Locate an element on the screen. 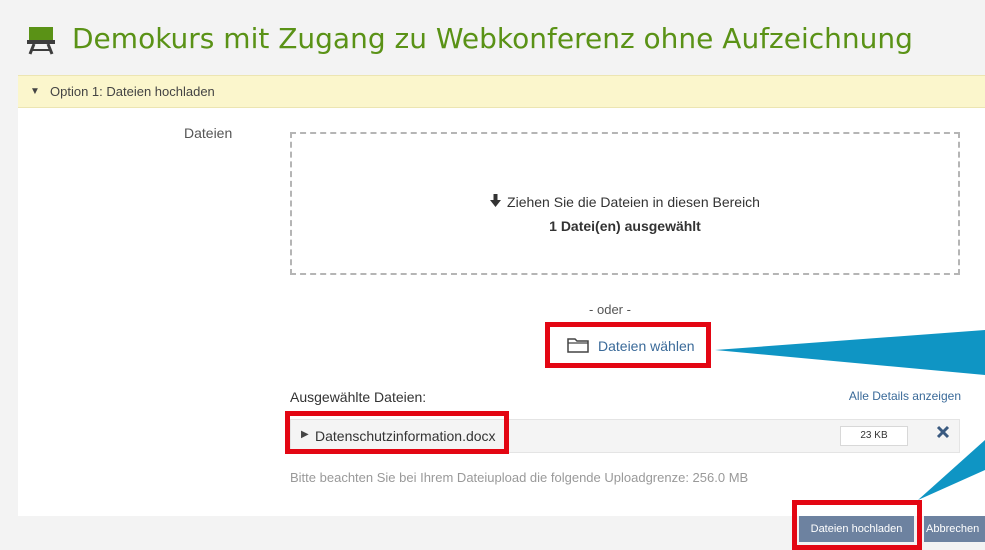 This screenshot has width=985, height=550. dropzone-instruction-row: Ziehen Sie die Dateien in diesen Bereich is located at coordinates (625, 202).